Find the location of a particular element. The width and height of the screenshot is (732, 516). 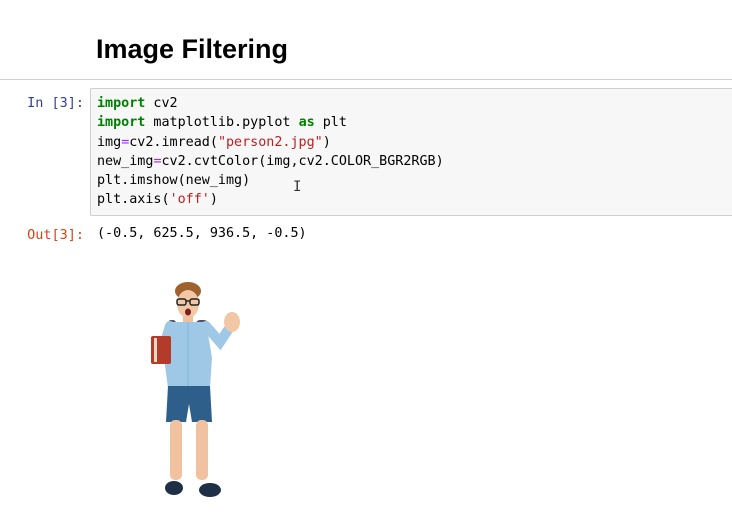

code-line-6: plt.axis('off') is located at coordinates (157, 200).